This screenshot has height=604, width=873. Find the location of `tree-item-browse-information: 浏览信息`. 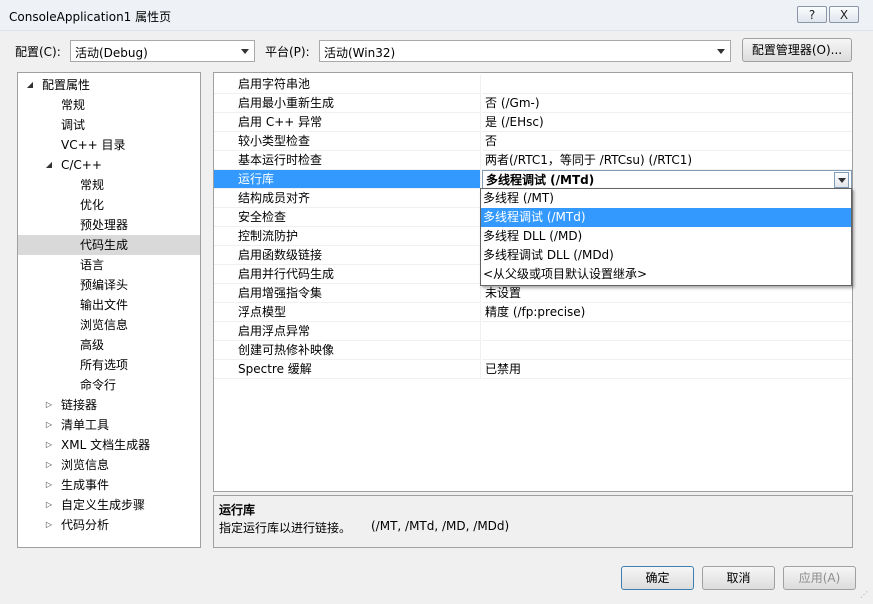

tree-item-browse-information: 浏览信息 is located at coordinates (85, 465).